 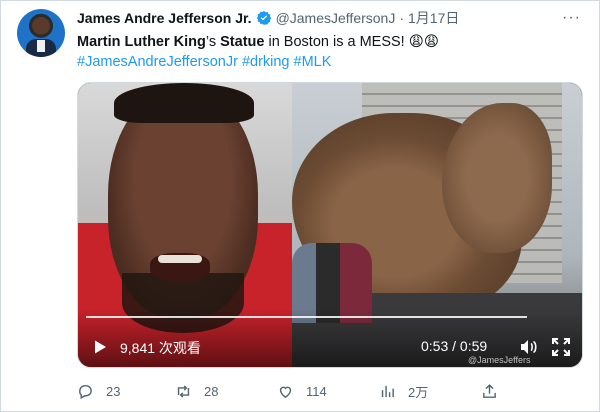 I want to click on avatar-collar, so click(x=41, y=46).